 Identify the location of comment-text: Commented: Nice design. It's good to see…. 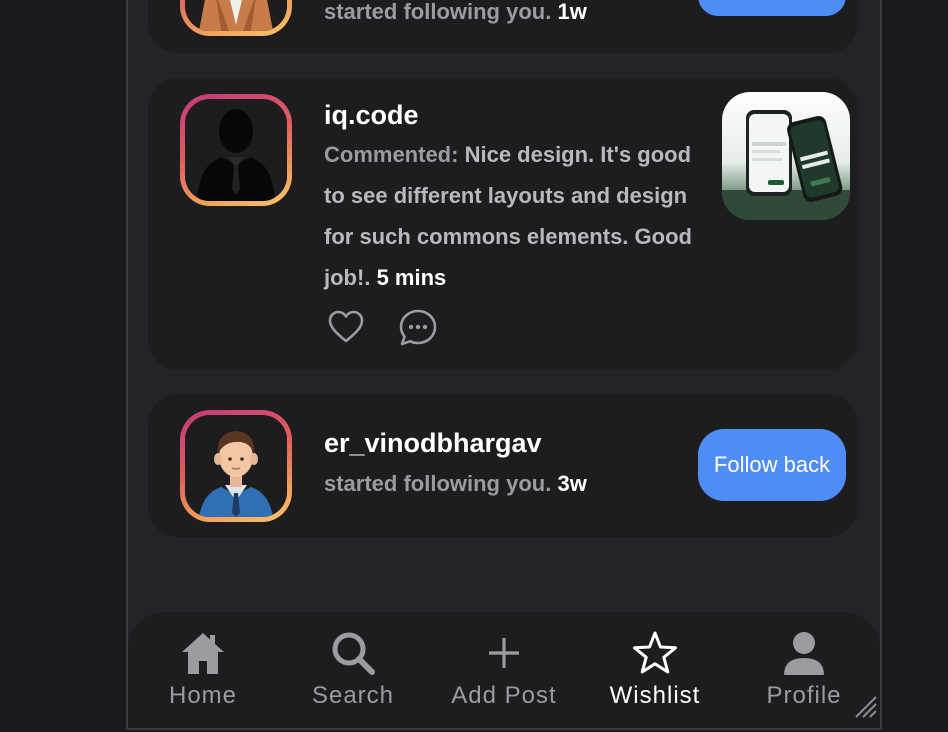
(509, 216).